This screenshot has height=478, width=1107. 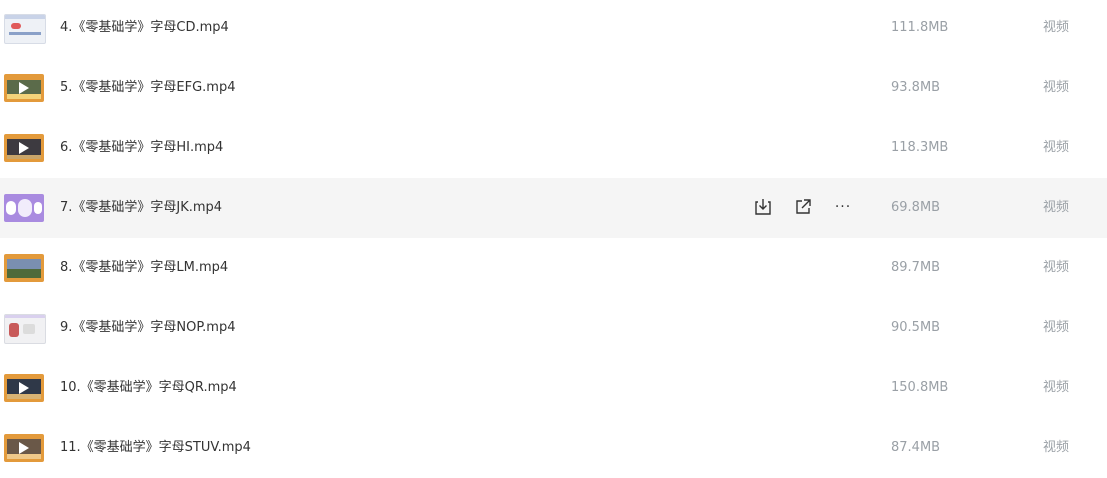 What do you see at coordinates (141, 208) in the screenshot?
I see `file-name: 7.《零基础学》字母JK.mp4` at bounding box center [141, 208].